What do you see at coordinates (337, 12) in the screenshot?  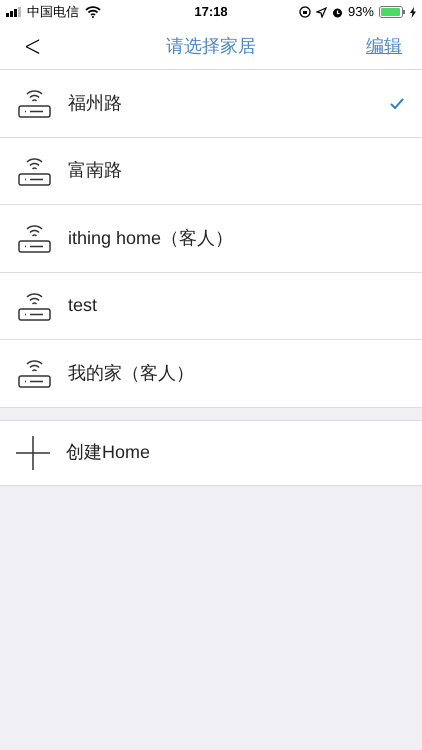 I see `alarm-icon` at bounding box center [337, 12].